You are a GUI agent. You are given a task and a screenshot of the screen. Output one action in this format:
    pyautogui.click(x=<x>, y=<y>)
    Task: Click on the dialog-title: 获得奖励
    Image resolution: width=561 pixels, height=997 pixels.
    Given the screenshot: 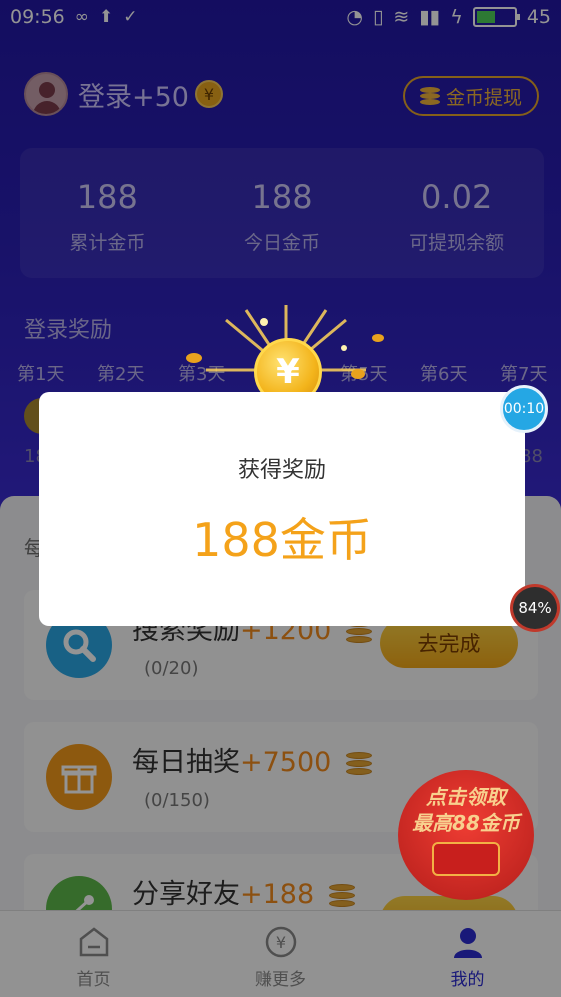 What is the action you would take?
    pyautogui.click(x=281, y=470)
    